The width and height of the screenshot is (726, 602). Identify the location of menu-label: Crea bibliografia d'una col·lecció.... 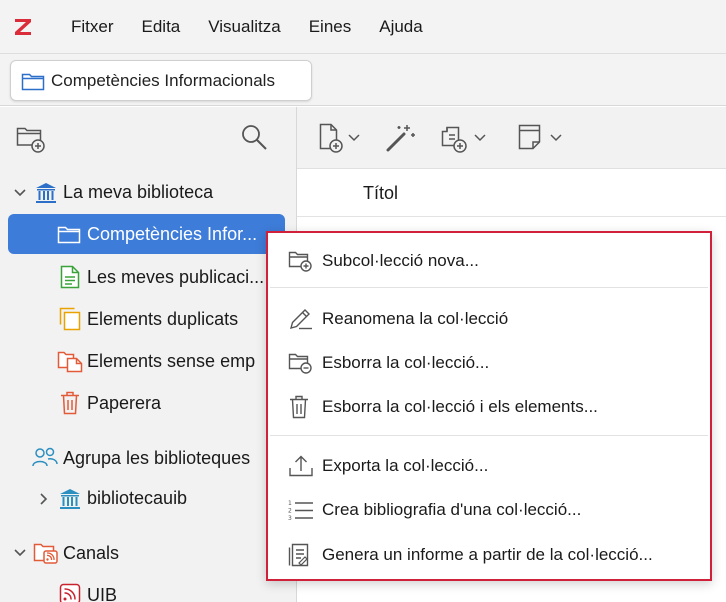
(452, 509).